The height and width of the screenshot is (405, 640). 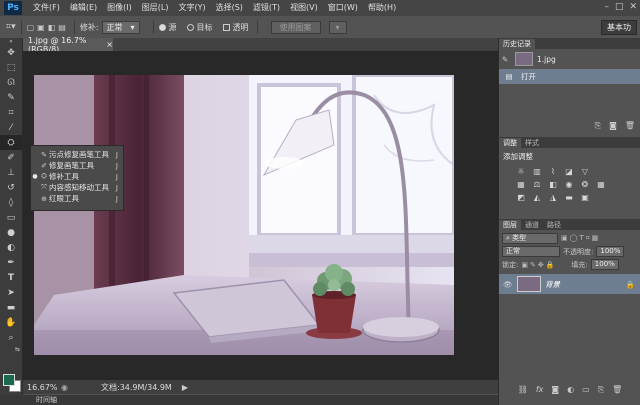 What do you see at coordinates (523, 389) in the screenshot?
I see `link-icon: ⛓` at bounding box center [523, 389].